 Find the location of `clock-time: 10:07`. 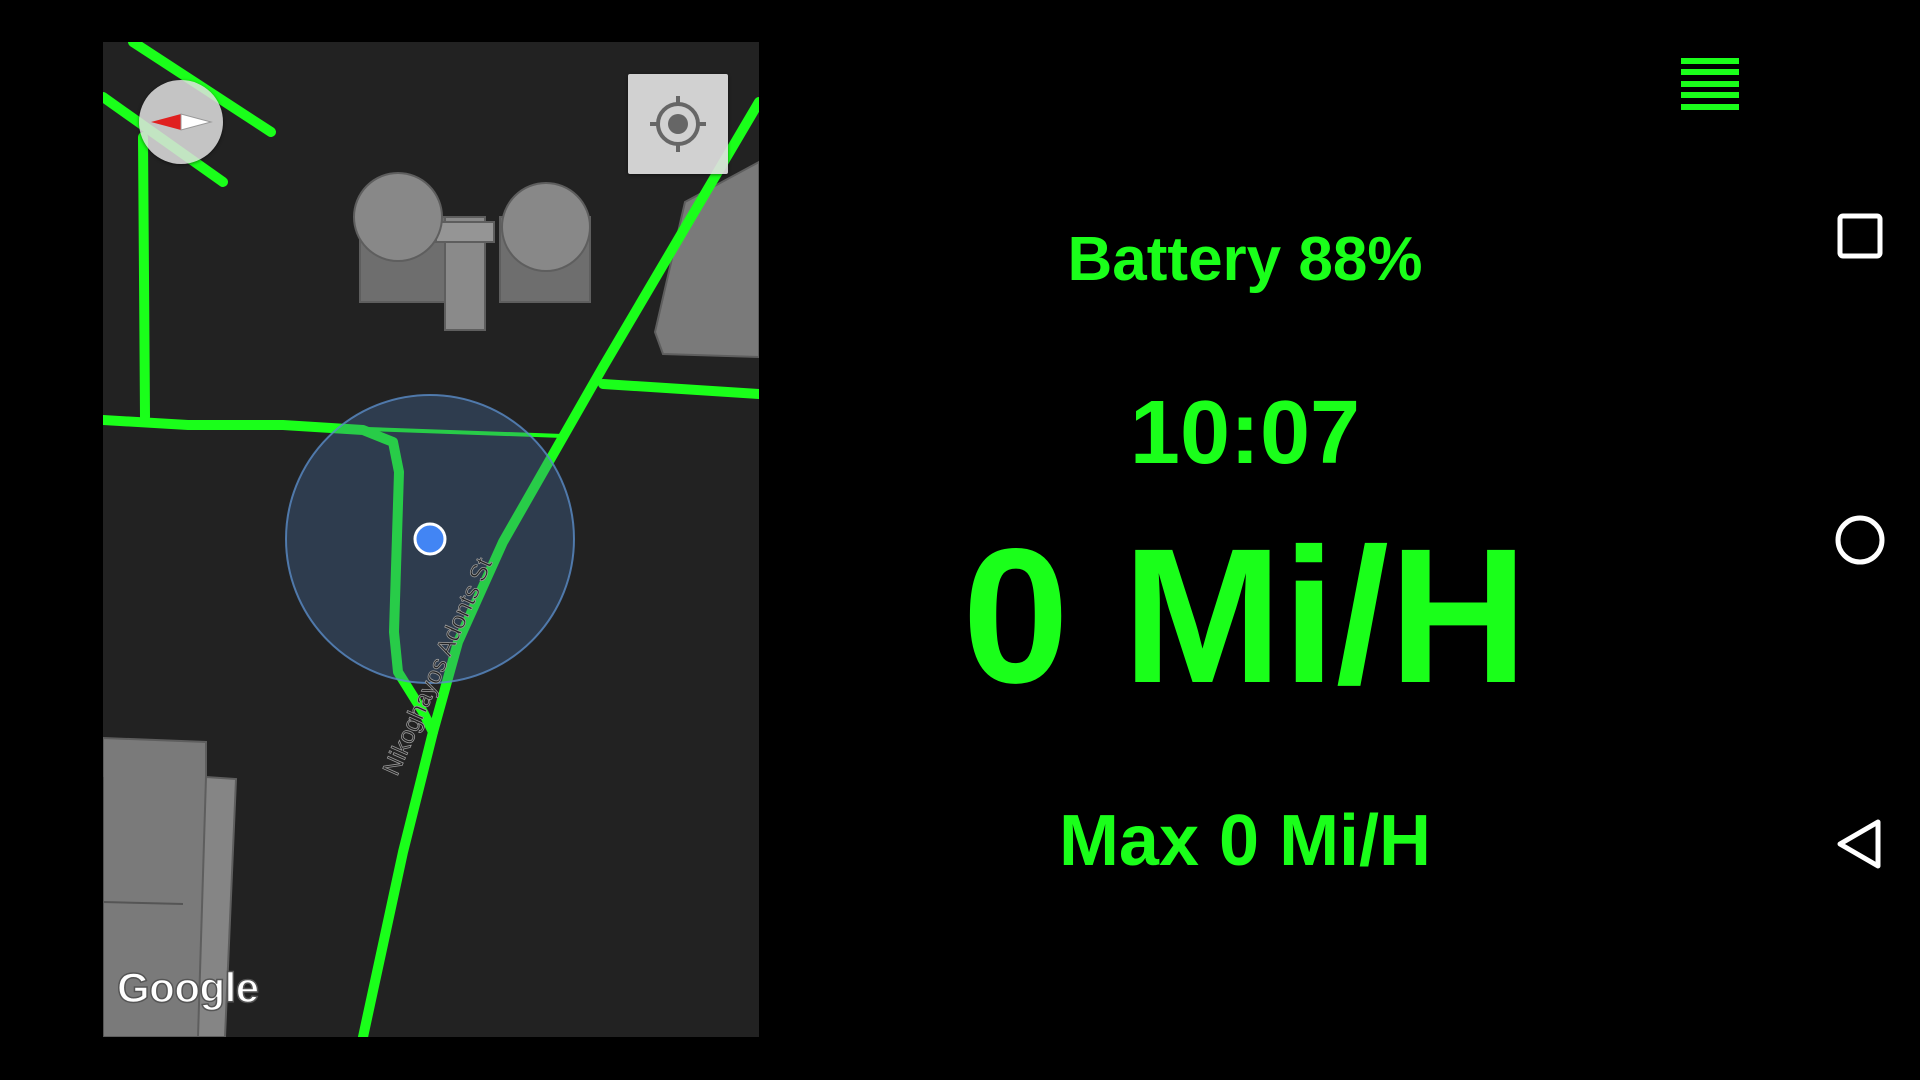

clock-time: 10:07 is located at coordinates (1245, 433).